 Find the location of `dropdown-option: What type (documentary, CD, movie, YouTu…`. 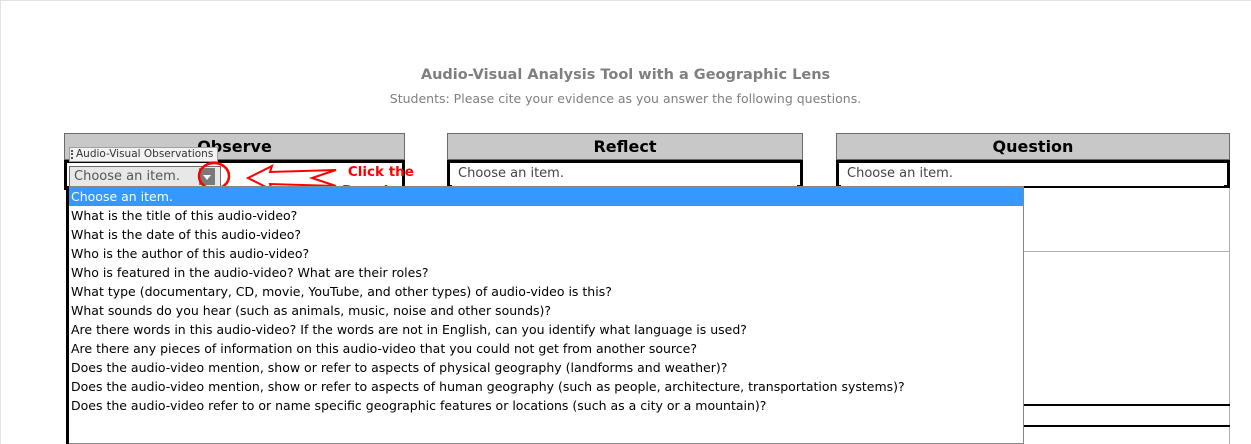

dropdown-option: What type (documentary, CD, movie, YouTu… is located at coordinates (545, 291).